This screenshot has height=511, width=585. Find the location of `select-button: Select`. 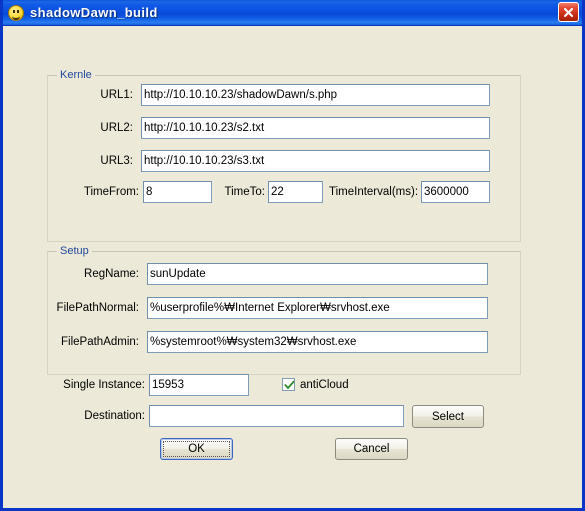

select-button: Select is located at coordinates (448, 416).